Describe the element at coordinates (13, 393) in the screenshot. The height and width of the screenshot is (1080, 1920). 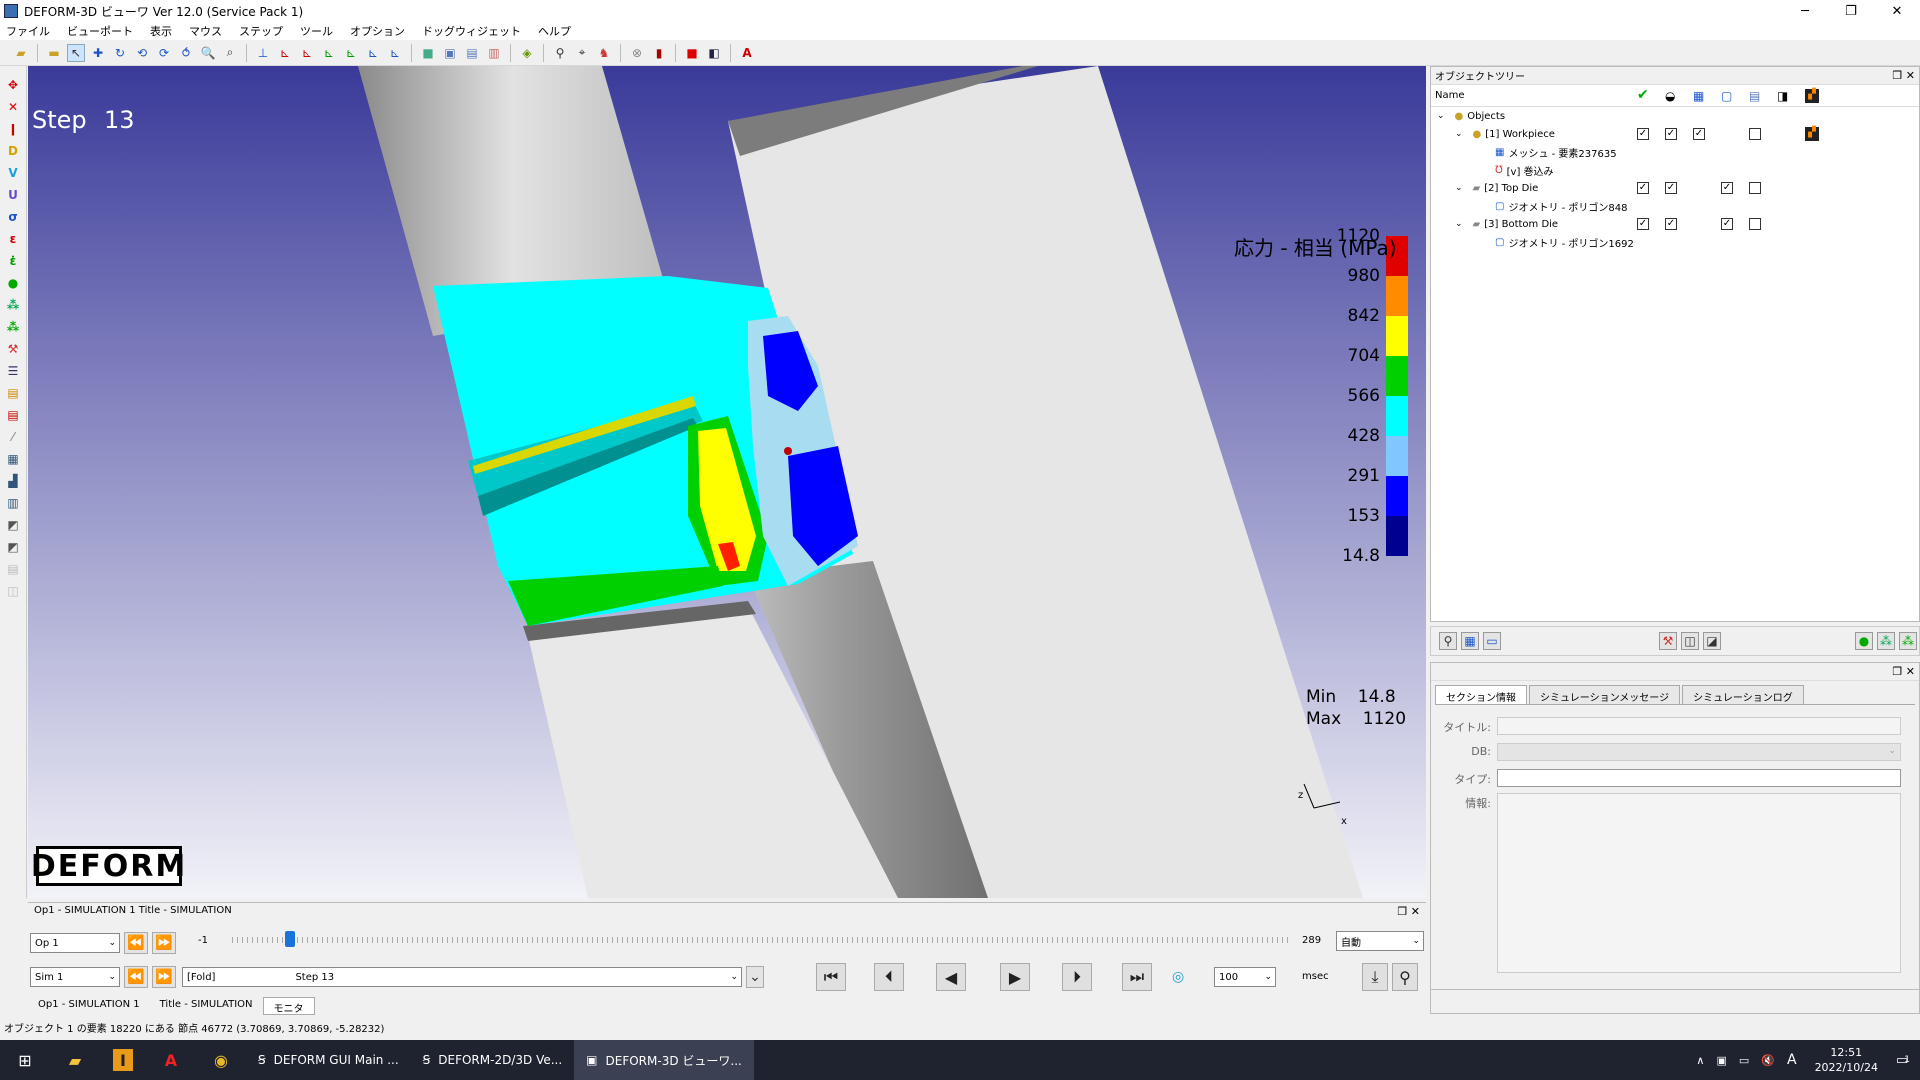
I see `contour-fill-icon: ▤` at that location.